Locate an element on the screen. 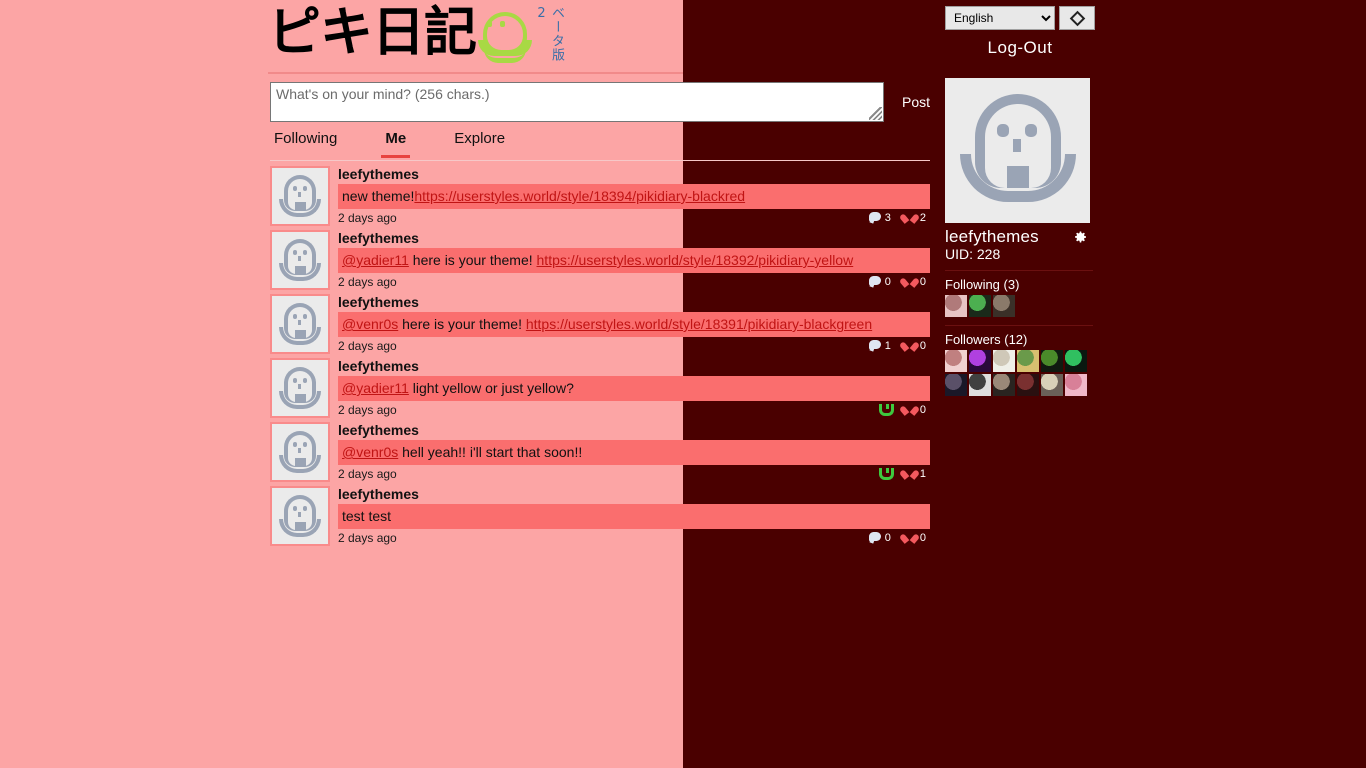  post-actions: 1 is located at coordinates (904, 474).